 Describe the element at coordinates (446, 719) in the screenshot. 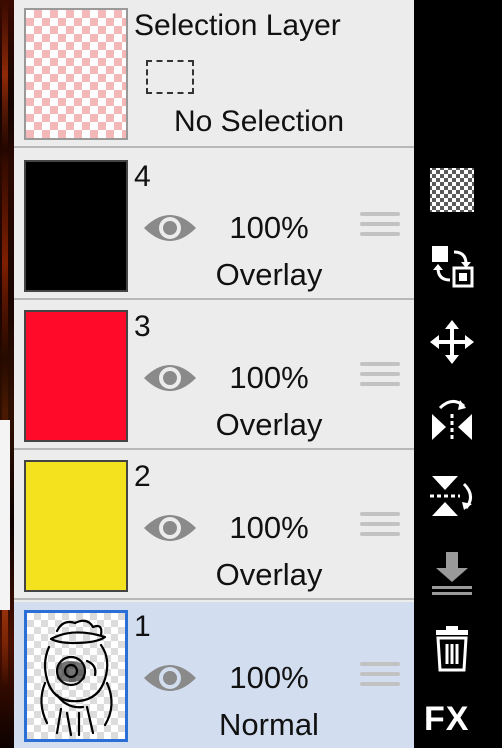

I see `fx-button: FX` at that location.